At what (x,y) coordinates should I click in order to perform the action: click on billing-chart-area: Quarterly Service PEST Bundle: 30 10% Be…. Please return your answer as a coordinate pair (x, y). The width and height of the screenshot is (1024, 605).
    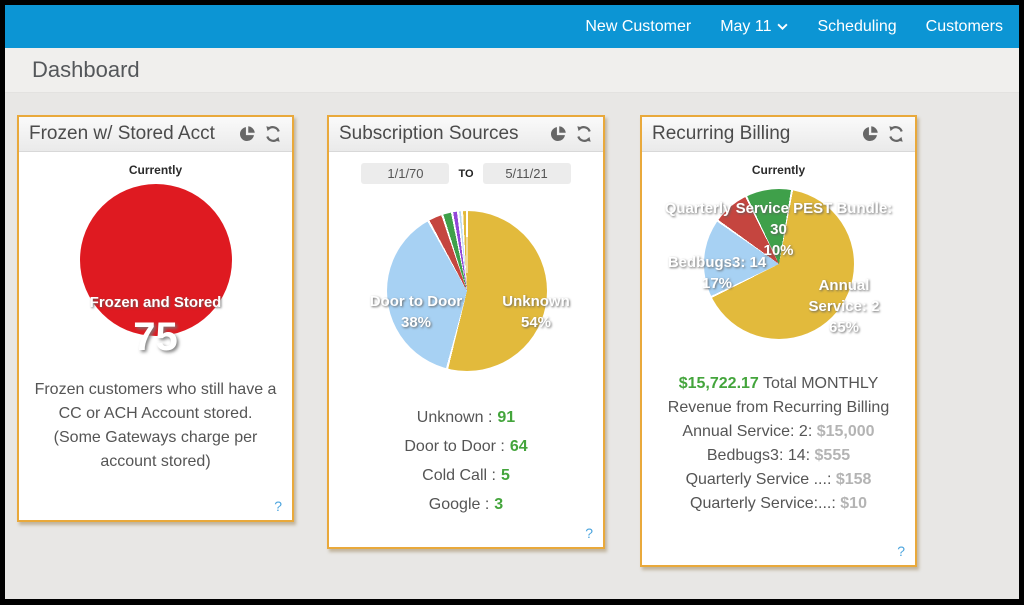
    Looking at the image, I should click on (778, 270).